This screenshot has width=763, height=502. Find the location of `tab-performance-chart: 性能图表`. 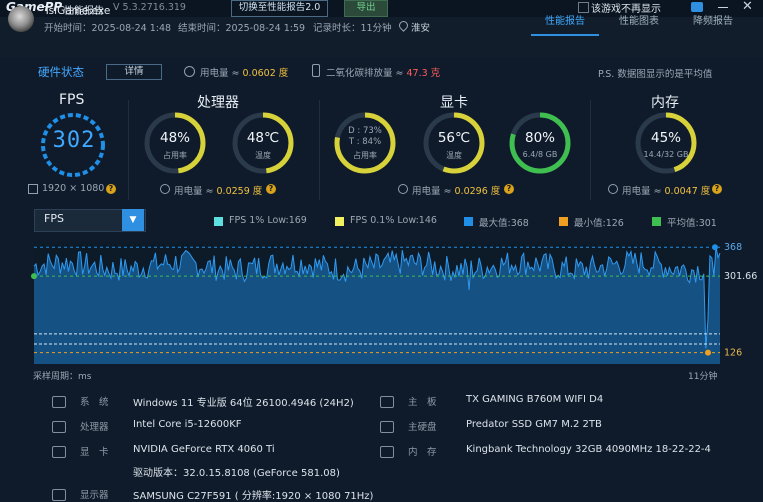

tab-performance-chart: 性能图表 is located at coordinates (639, 19).